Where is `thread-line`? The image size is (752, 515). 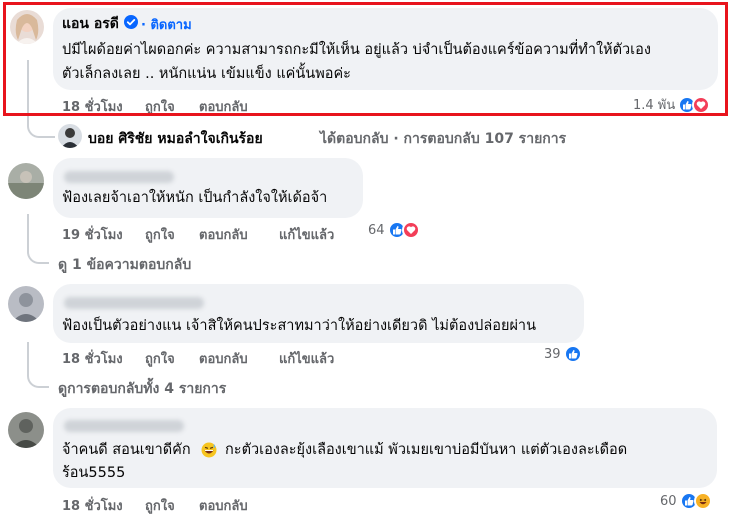
thread-line is located at coordinates (38, 365).